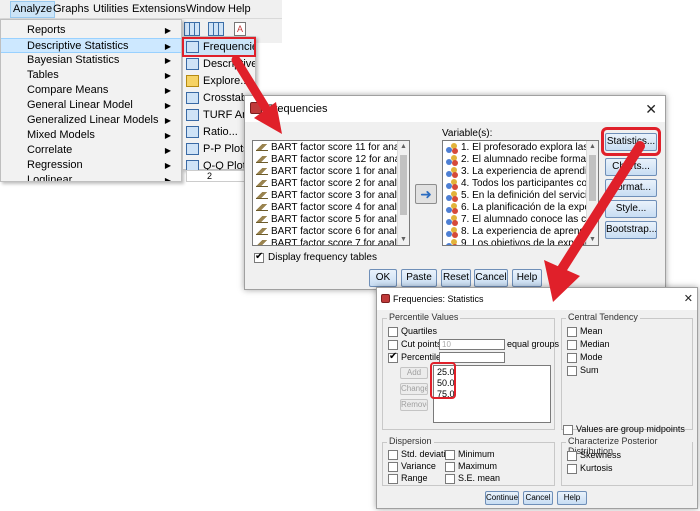  What do you see at coordinates (393, 332) in the screenshot?
I see `quartiles-checkbox` at bounding box center [393, 332].